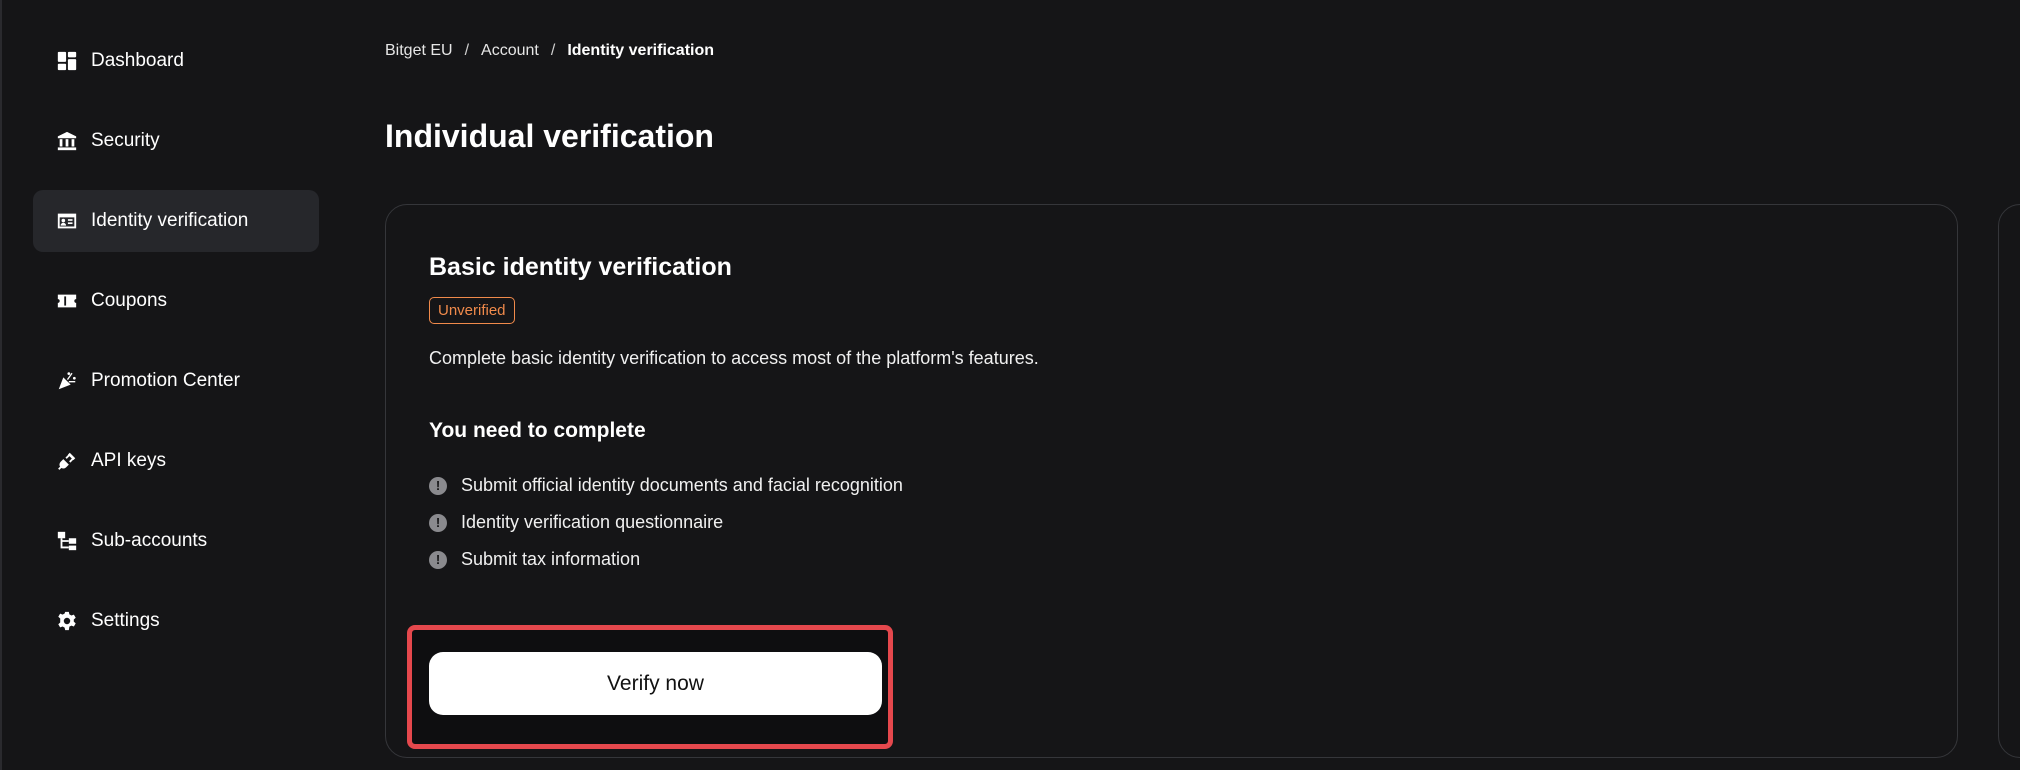  I want to click on sidebar-item-identity-verification: Identity verification, so click(176, 221).